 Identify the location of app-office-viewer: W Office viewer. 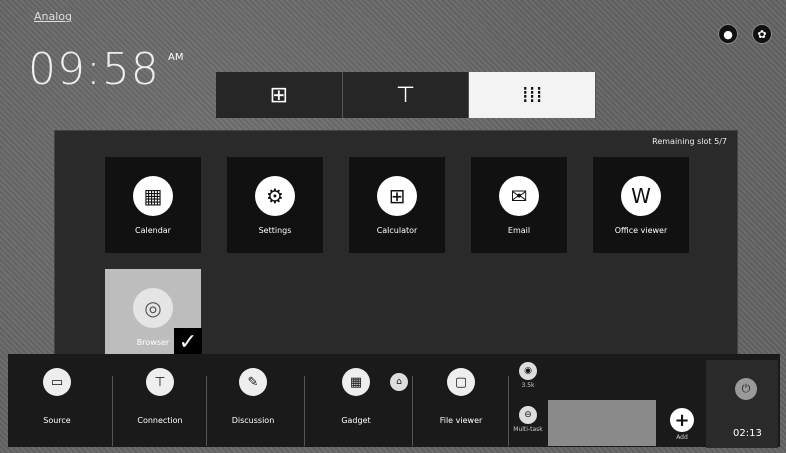
(641, 205).